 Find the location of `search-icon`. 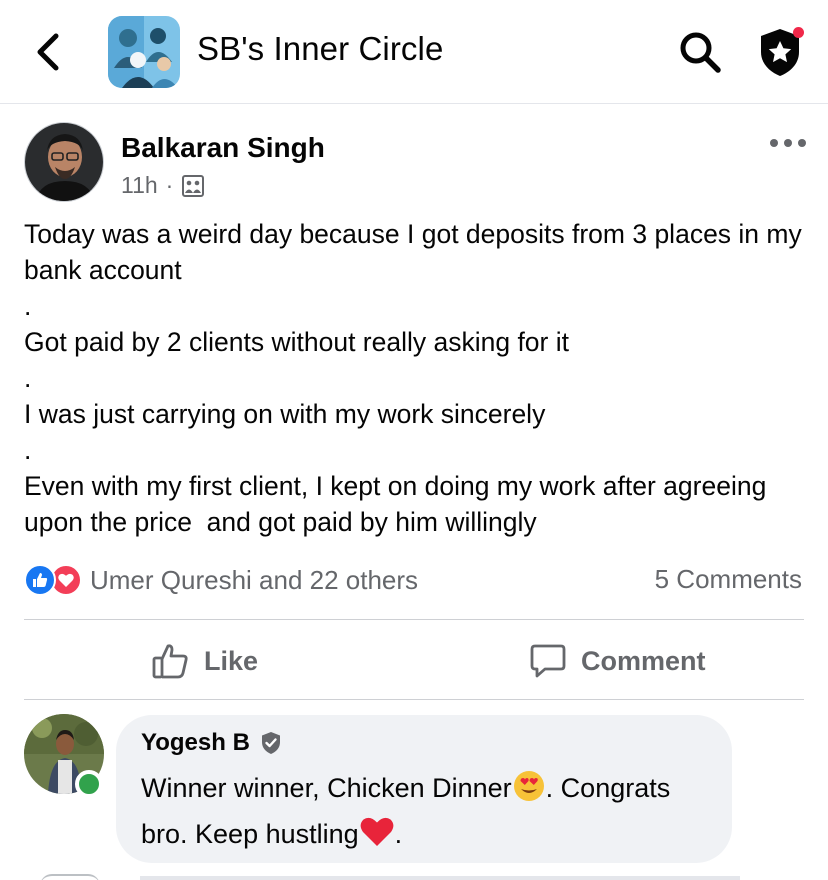

search-icon is located at coordinates (700, 52).